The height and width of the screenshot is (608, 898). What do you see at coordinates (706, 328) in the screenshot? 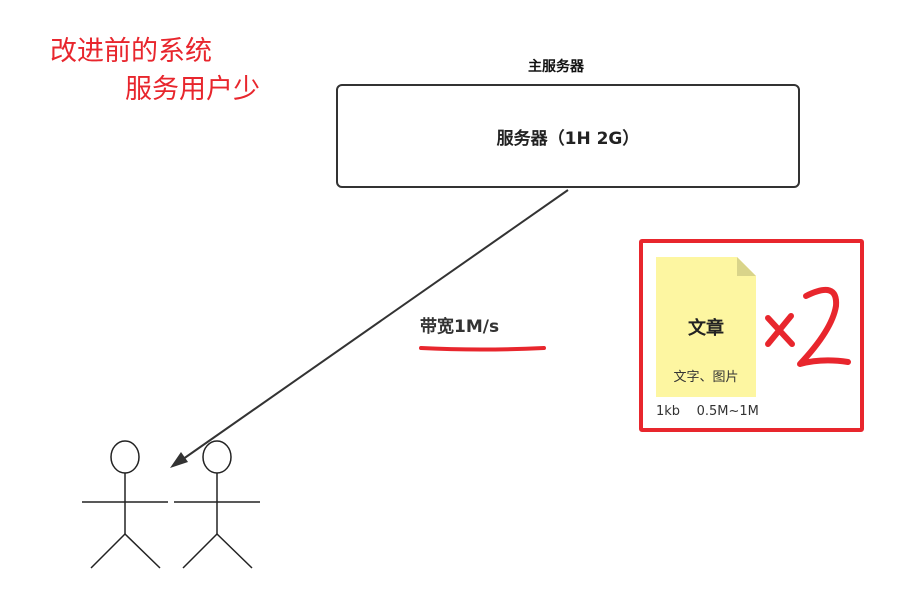
I see `document-title: 文章` at bounding box center [706, 328].